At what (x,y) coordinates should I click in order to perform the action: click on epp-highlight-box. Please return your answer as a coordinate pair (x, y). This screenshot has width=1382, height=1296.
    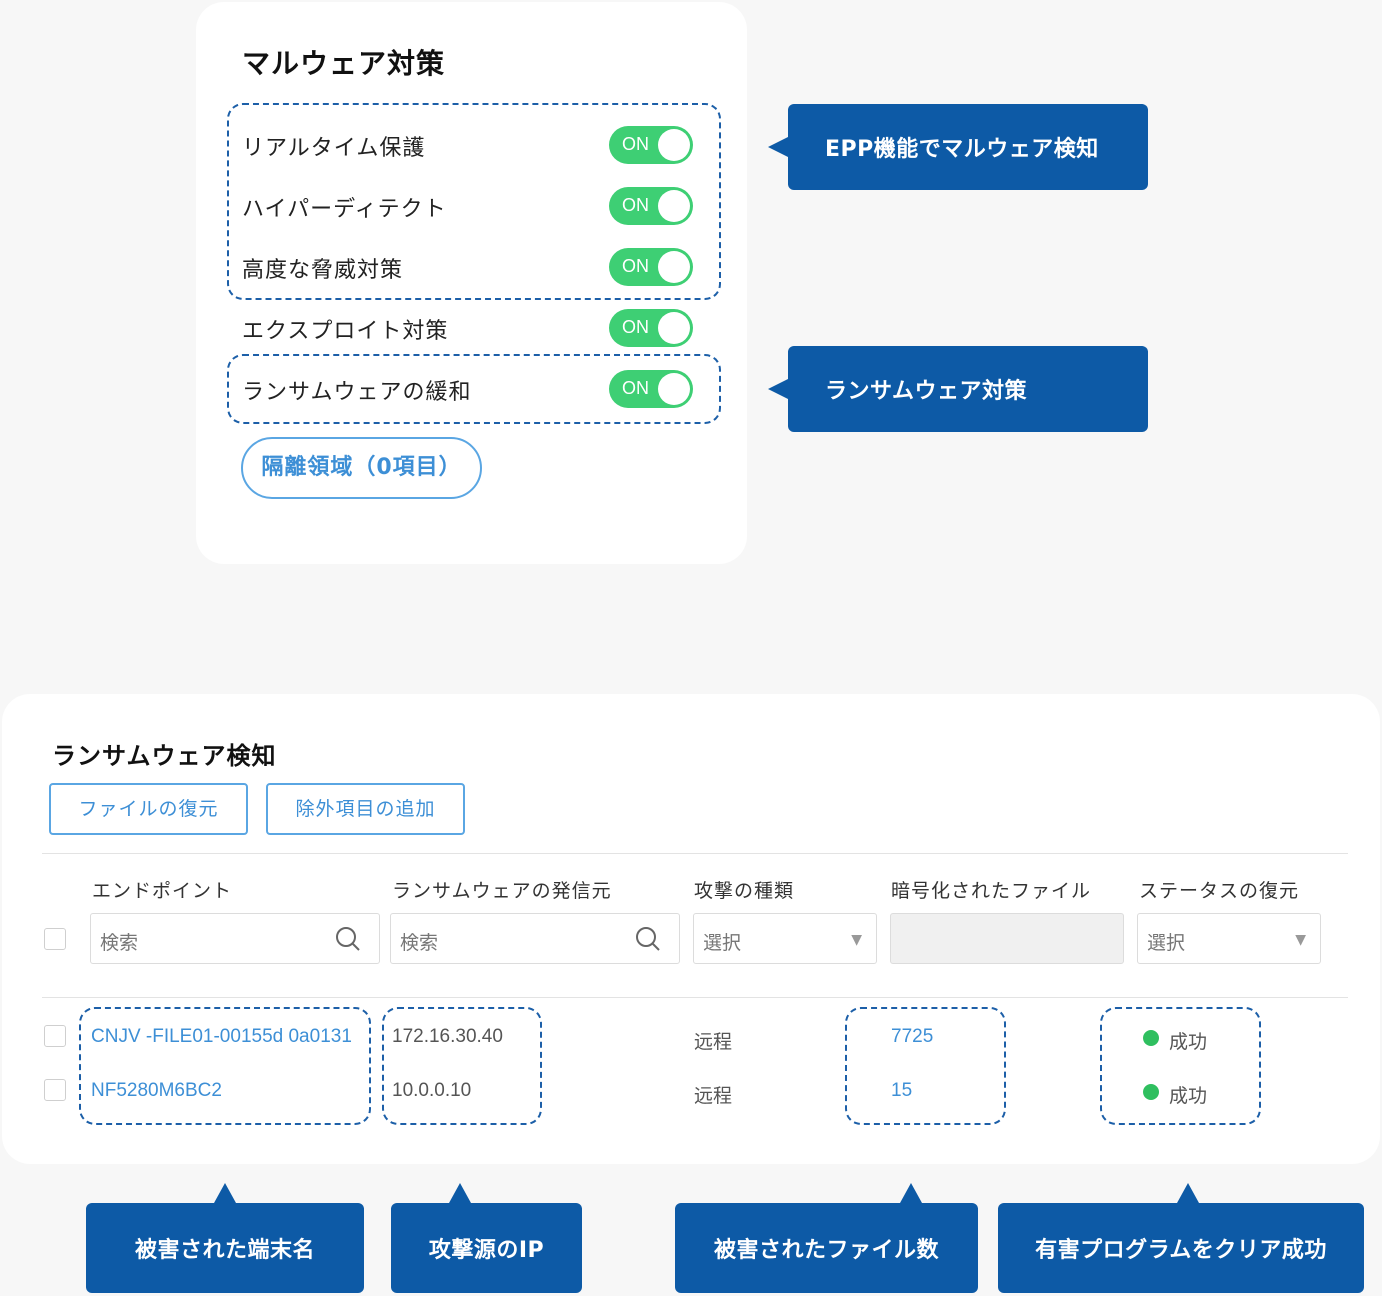
    Looking at the image, I should click on (474, 201).